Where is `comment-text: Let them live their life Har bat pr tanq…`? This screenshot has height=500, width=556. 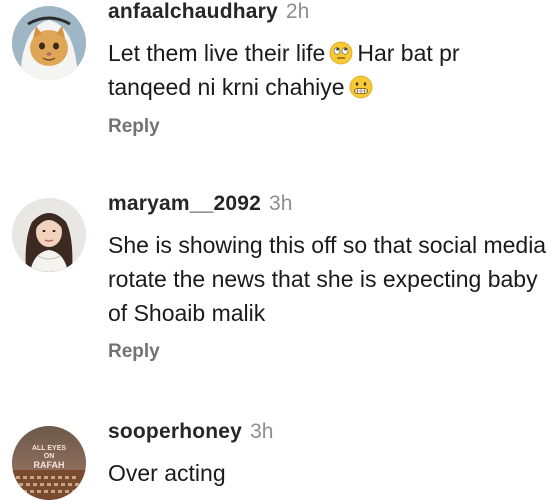 comment-text: Let them live their life Har bat pr tanq… is located at coordinates (328, 70).